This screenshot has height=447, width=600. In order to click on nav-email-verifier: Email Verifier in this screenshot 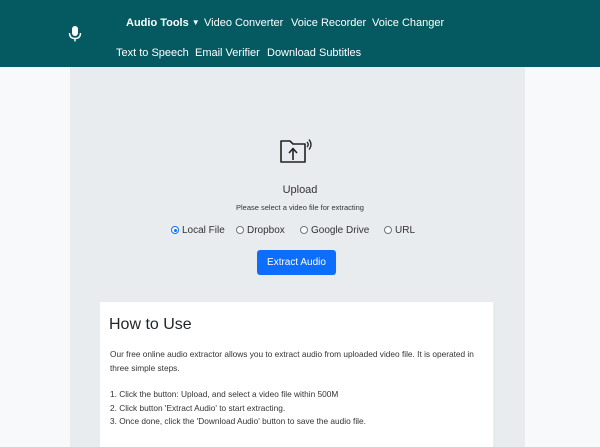, I will do `click(227, 53)`.